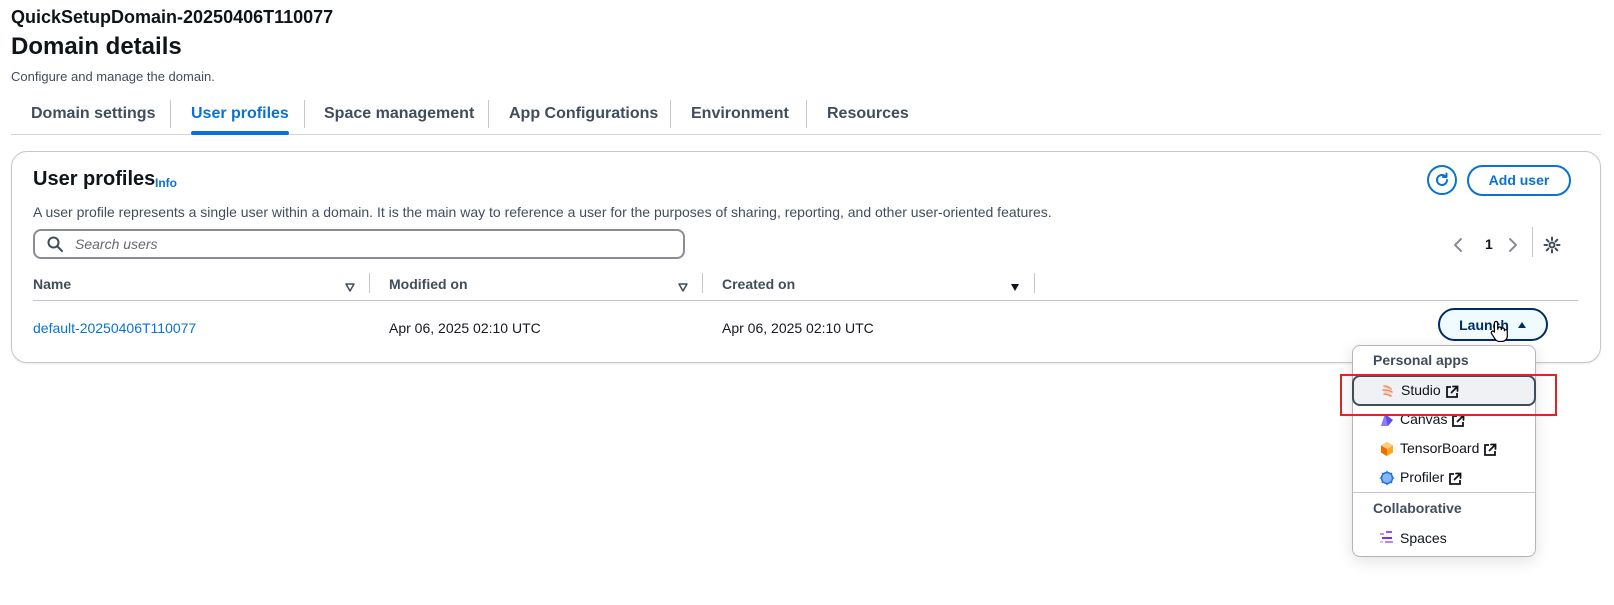  What do you see at coordinates (1448, 448) in the screenshot?
I see `menu-item-label: TensorBoard` at bounding box center [1448, 448].